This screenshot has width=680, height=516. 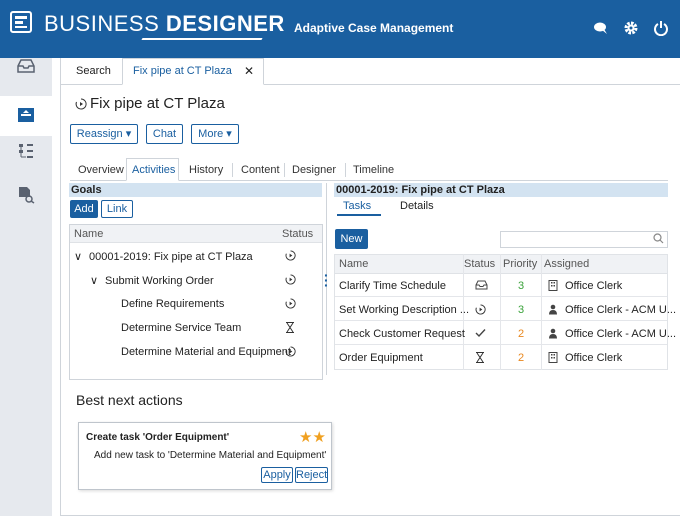 I want to click on sidebar-item-documents, so click(x=26, y=196).